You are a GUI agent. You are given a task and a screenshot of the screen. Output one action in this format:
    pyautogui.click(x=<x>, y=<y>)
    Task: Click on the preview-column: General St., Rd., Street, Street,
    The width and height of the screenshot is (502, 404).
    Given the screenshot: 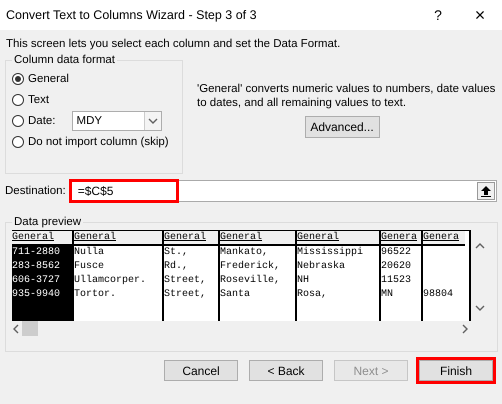 What is the action you would take?
    pyautogui.click(x=192, y=276)
    